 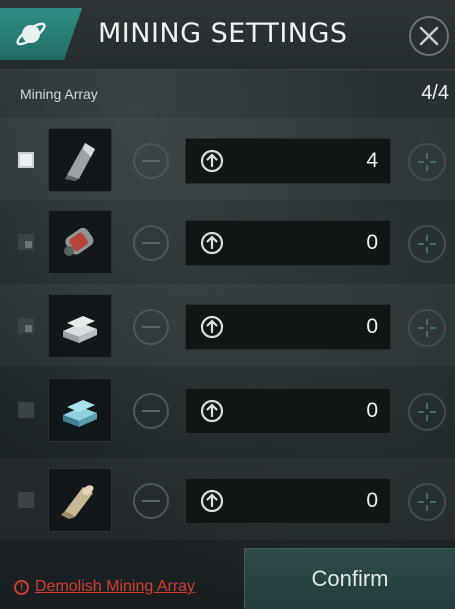 I want to click on array-count: 4/4, so click(x=435, y=93).